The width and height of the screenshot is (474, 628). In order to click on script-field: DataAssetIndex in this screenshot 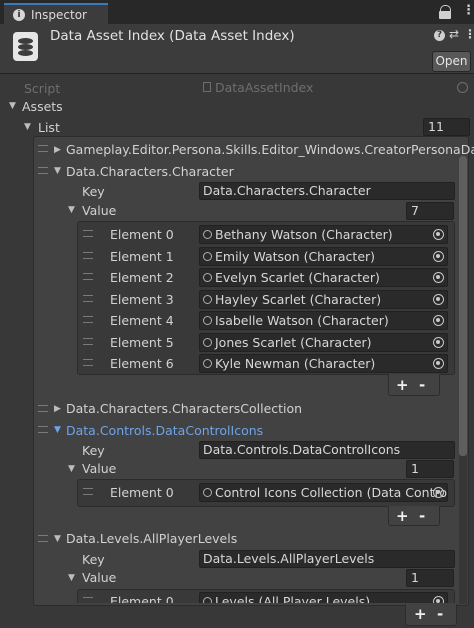, I will do `click(334, 87)`.